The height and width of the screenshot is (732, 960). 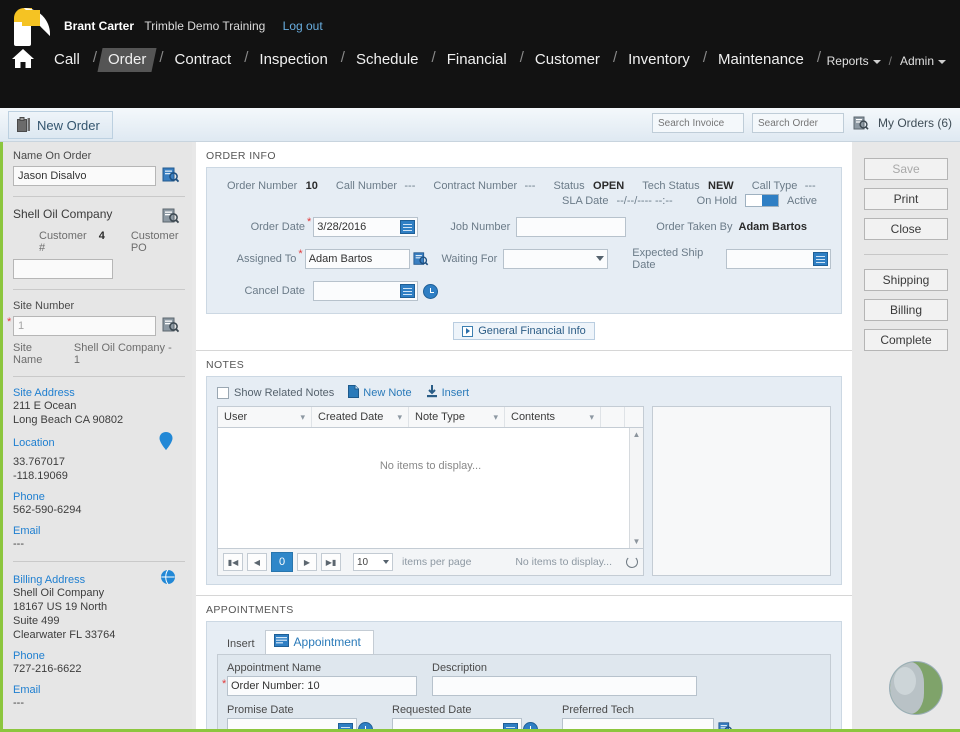 I want to click on expand-icon, so click(x=468, y=331).